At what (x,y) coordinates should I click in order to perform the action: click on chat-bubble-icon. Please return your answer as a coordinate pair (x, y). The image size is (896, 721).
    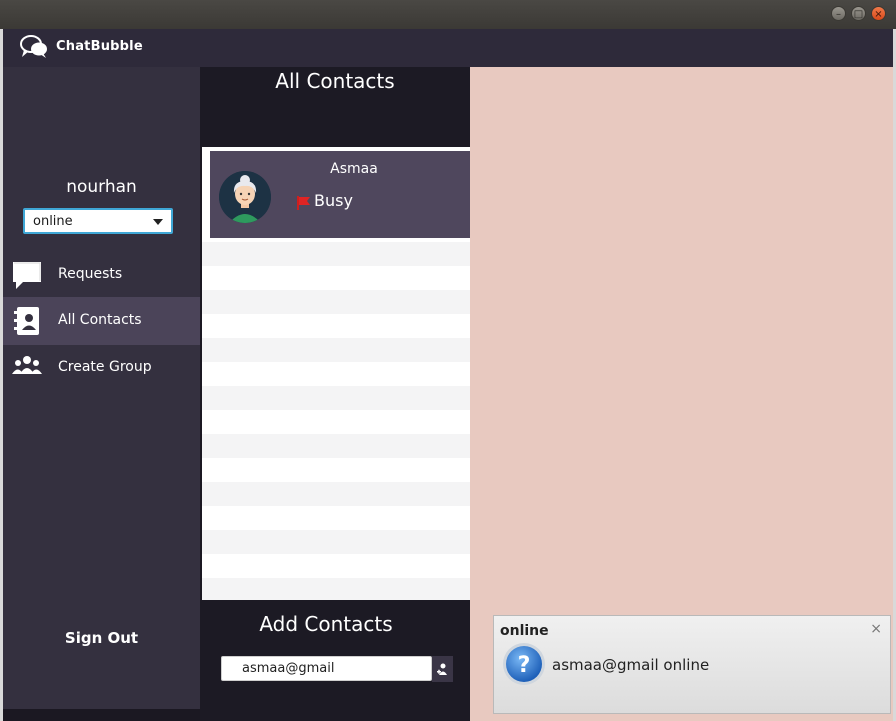
    Looking at the image, I should click on (27, 275).